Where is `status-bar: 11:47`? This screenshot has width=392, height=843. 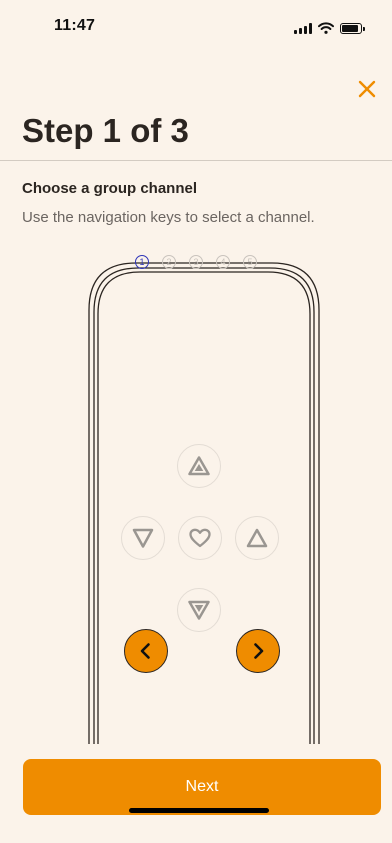
status-bar: 11:47 is located at coordinates (196, 27).